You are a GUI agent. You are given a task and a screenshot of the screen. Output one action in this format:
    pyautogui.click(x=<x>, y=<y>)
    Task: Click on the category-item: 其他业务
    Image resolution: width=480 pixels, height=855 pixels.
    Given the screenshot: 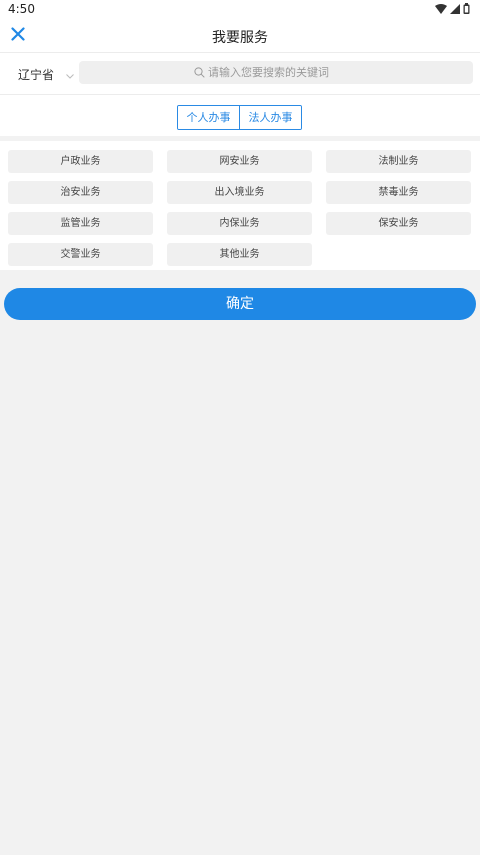 What is the action you would take?
    pyautogui.click(x=239, y=254)
    